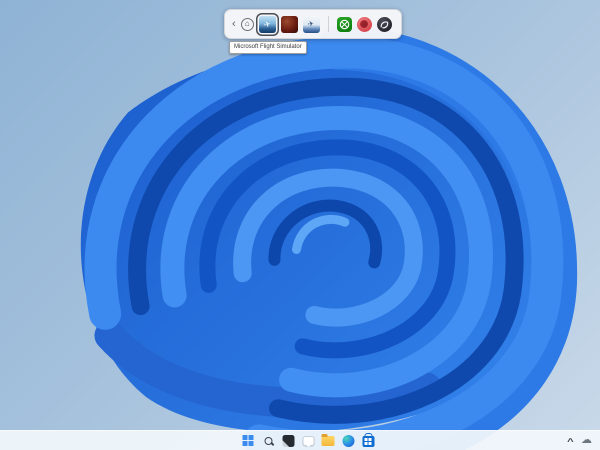 The width and height of the screenshot is (600, 450). I want to click on edge-button, so click(348, 440).